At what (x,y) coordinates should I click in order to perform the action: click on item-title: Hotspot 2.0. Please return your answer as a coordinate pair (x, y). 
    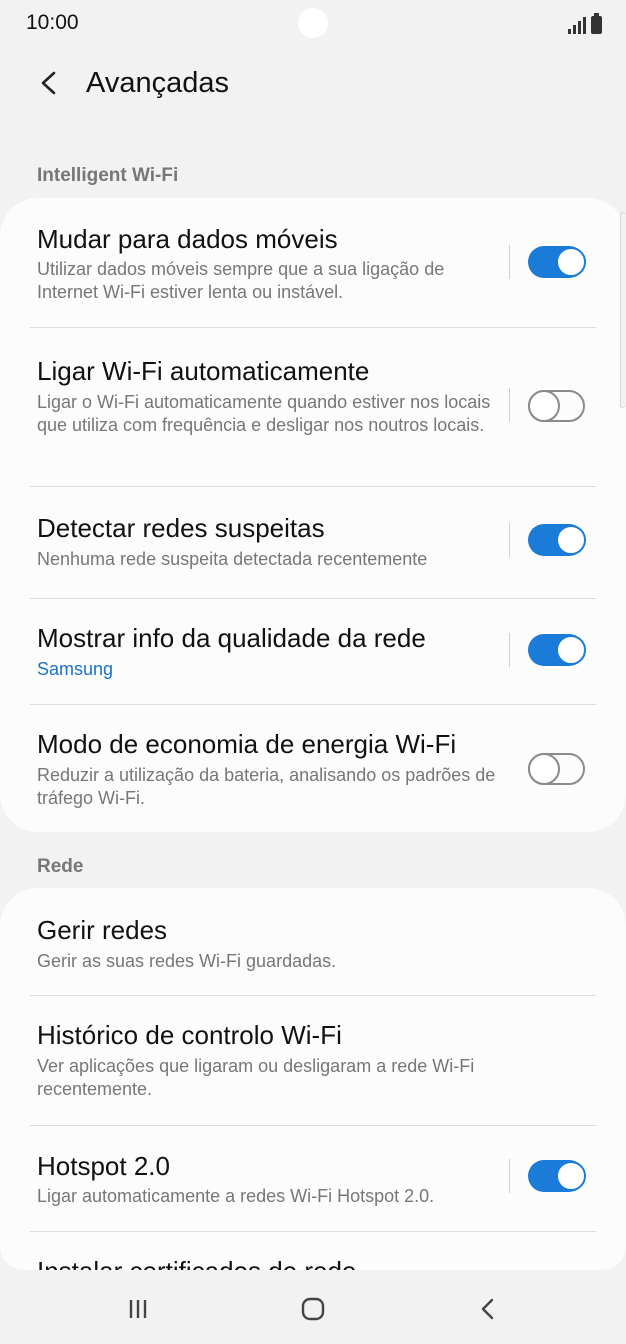
    Looking at the image, I should click on (103, 1166).